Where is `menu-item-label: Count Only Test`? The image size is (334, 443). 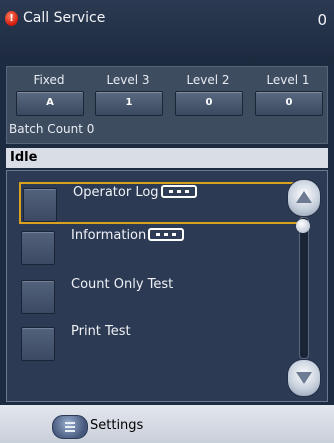 menu-item-label: Count Only Test is located at coordinates (122, 284).